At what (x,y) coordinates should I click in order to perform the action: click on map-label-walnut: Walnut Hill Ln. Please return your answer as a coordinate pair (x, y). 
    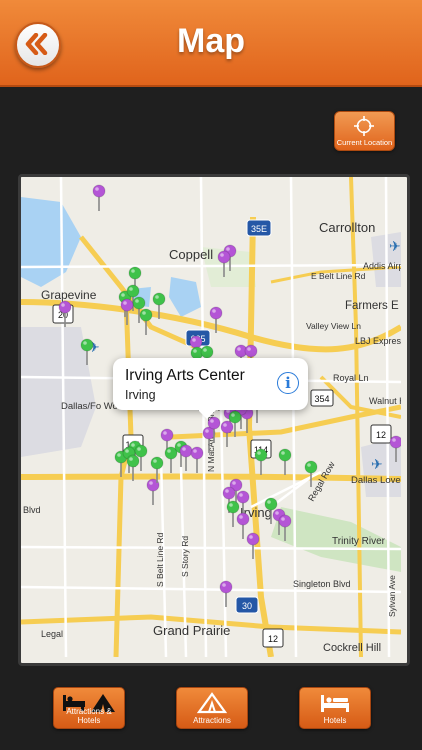
    Looking at the image, I should click on (385, 401).